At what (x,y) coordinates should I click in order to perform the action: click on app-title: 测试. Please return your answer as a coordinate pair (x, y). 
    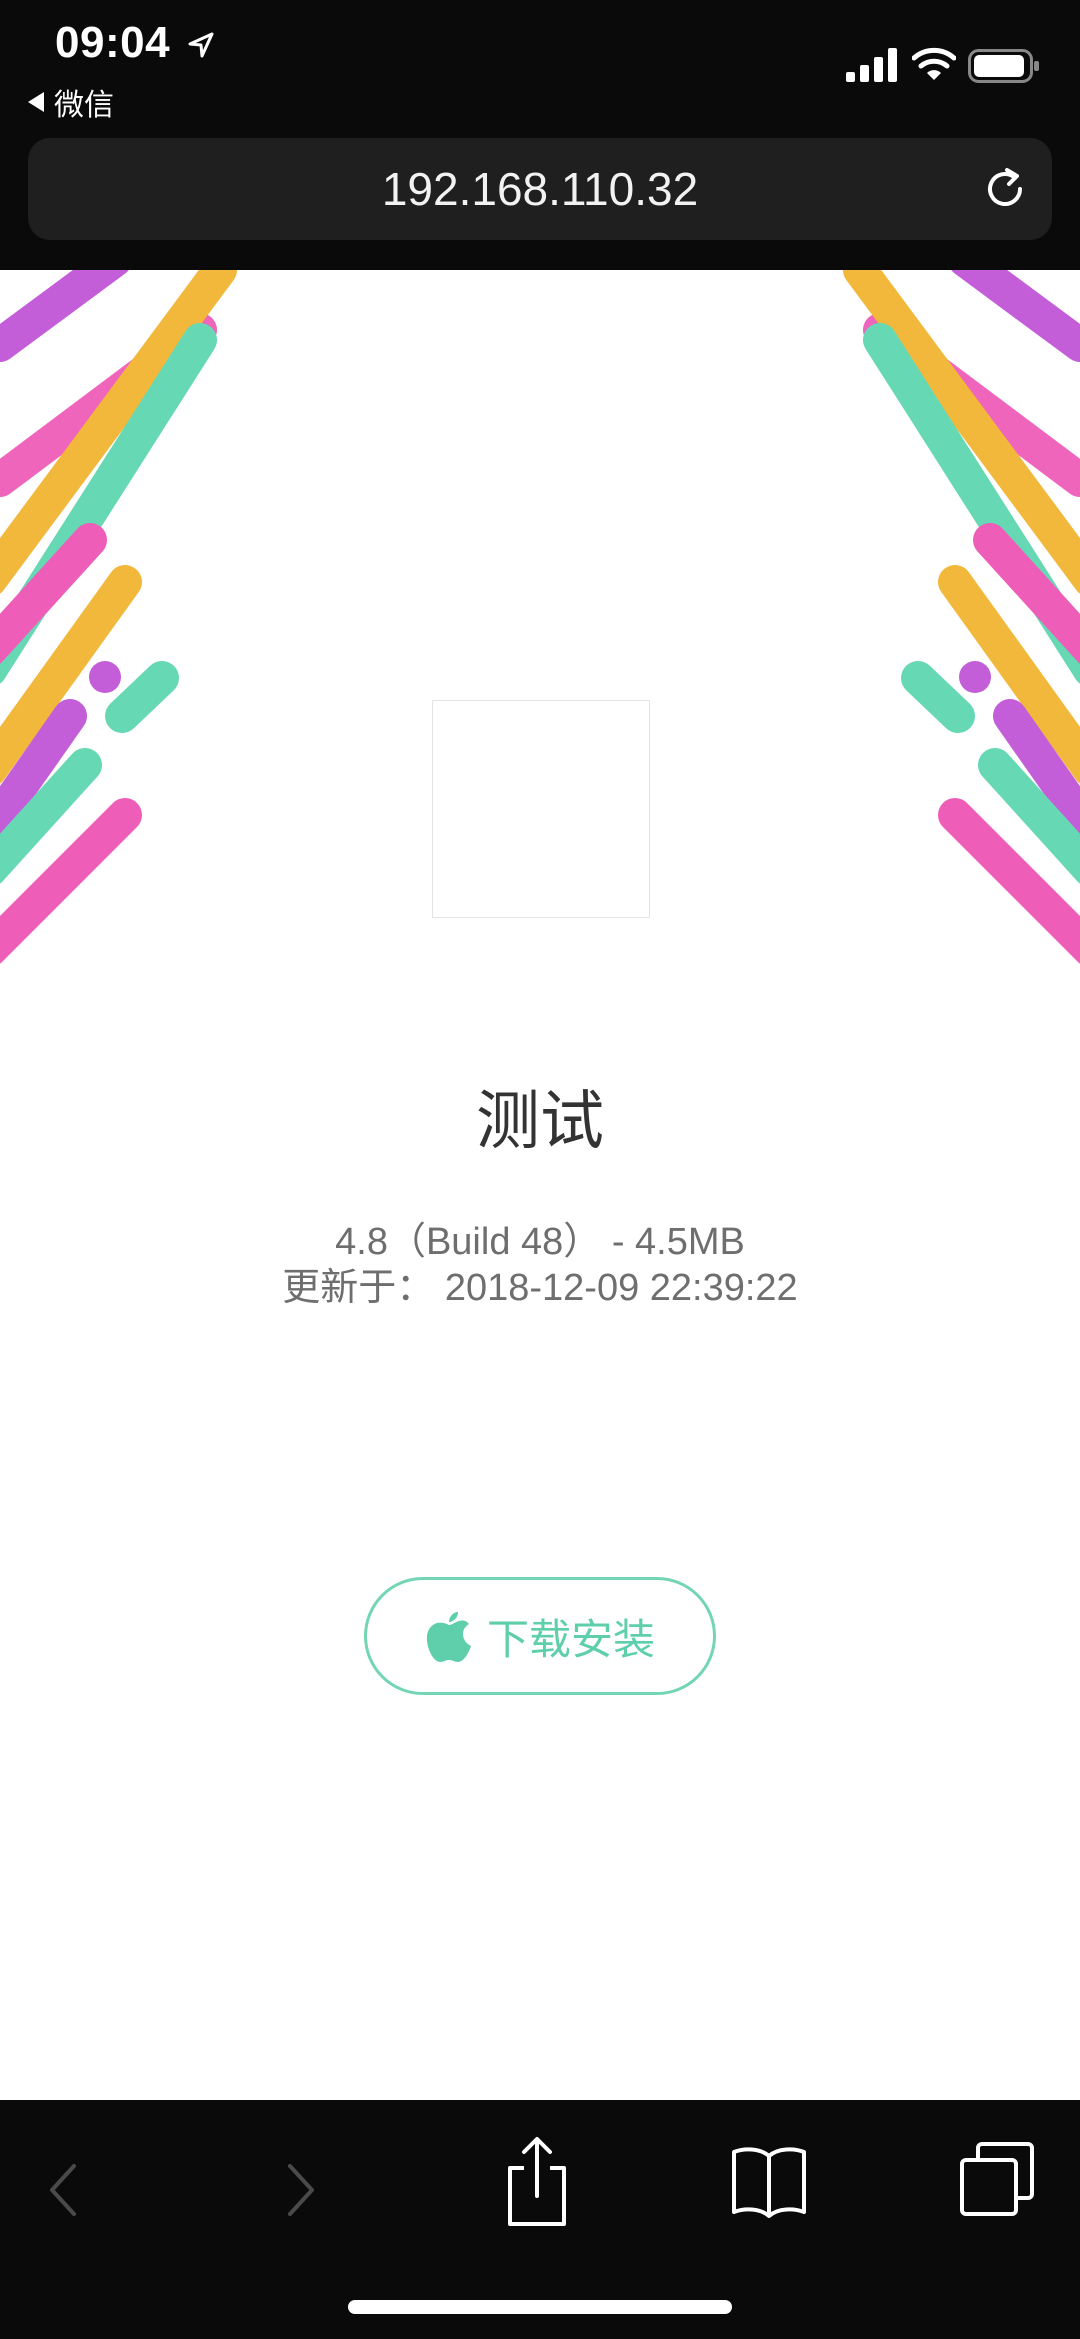
    Looking at the image, I should click on (540, 1122).